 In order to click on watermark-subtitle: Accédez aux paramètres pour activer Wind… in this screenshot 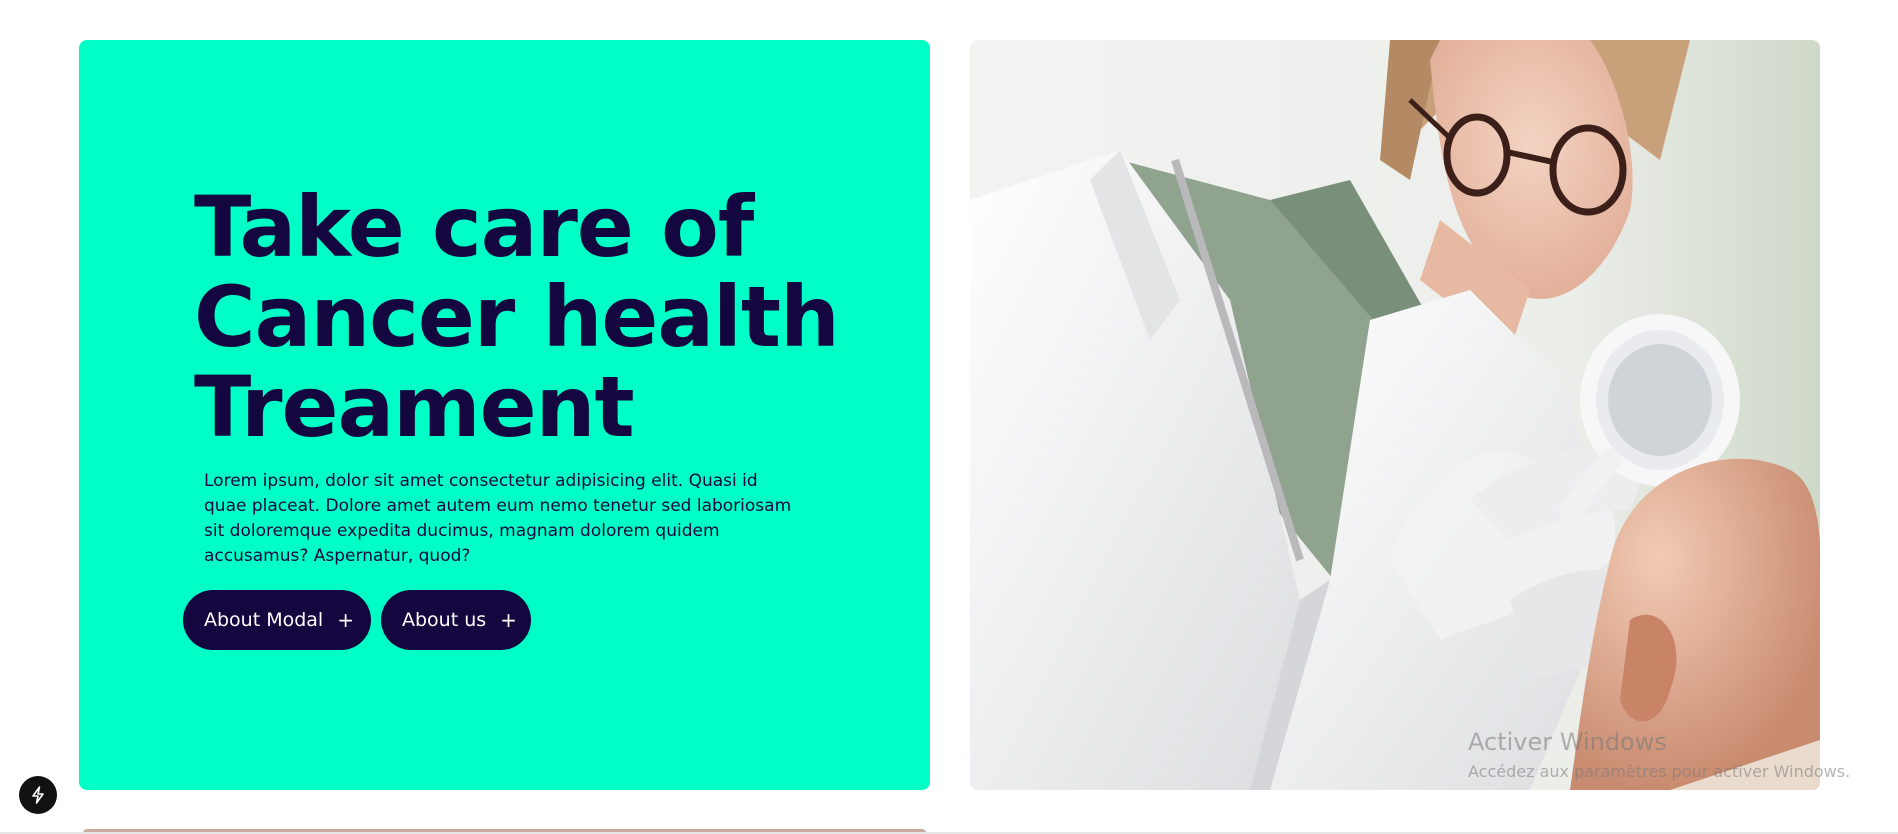, I will do `click(1659, 771)`.